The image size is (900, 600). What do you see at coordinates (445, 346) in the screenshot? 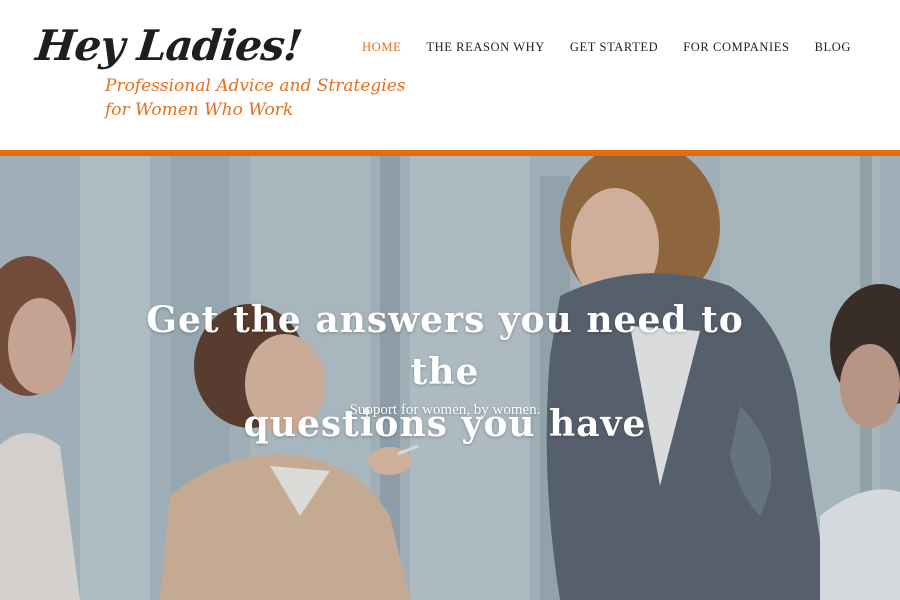
I see `hero-headline-line-1: Get the answers you need to the` at bounding box center [445, 346].